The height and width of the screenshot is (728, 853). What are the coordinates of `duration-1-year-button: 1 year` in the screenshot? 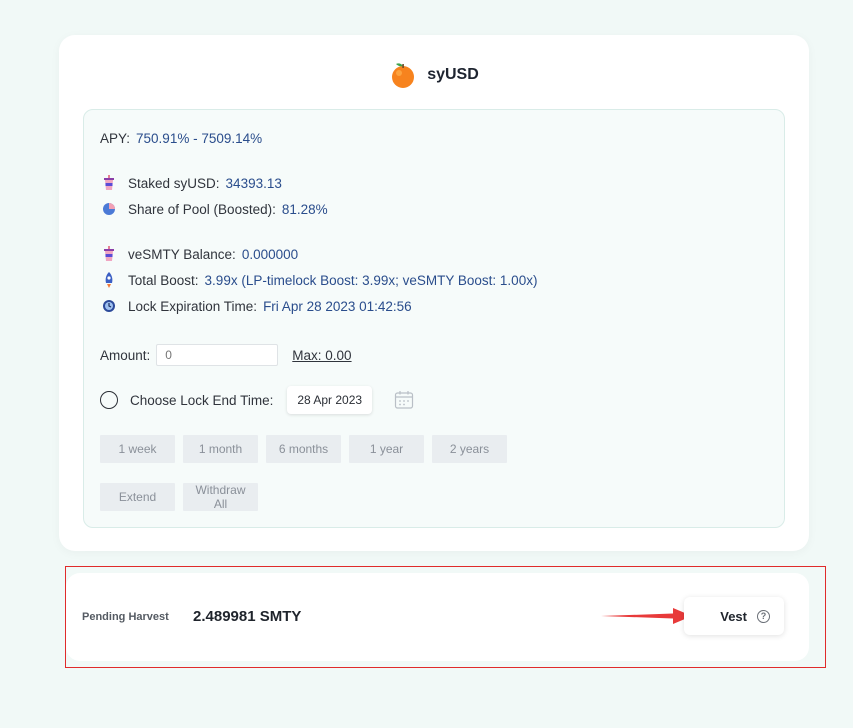 It's located at (386, 449).